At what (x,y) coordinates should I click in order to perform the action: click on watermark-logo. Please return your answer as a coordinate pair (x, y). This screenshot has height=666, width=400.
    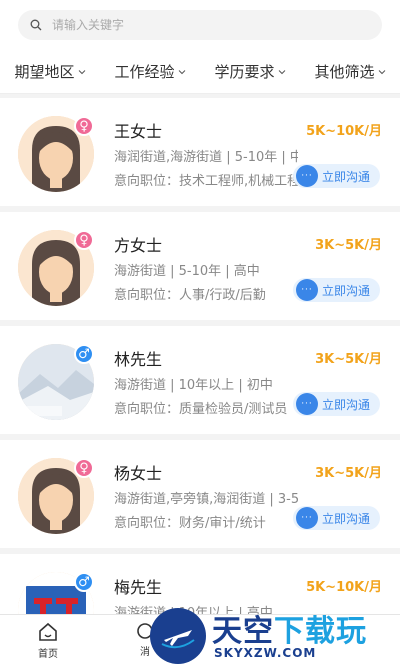
    Looking at the image, I should click on (178, 636).